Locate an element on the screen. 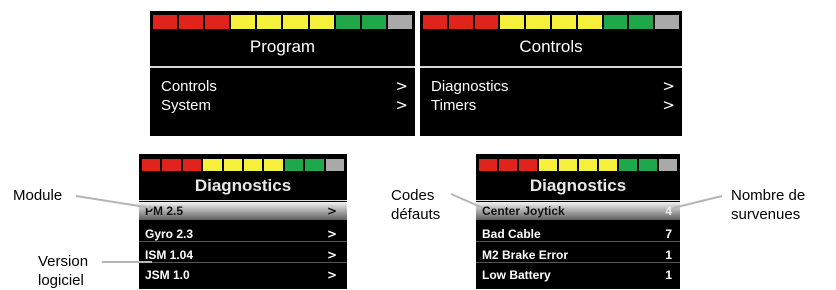  callout-version-line-2: logiciel is located at coordinates (61, 280).